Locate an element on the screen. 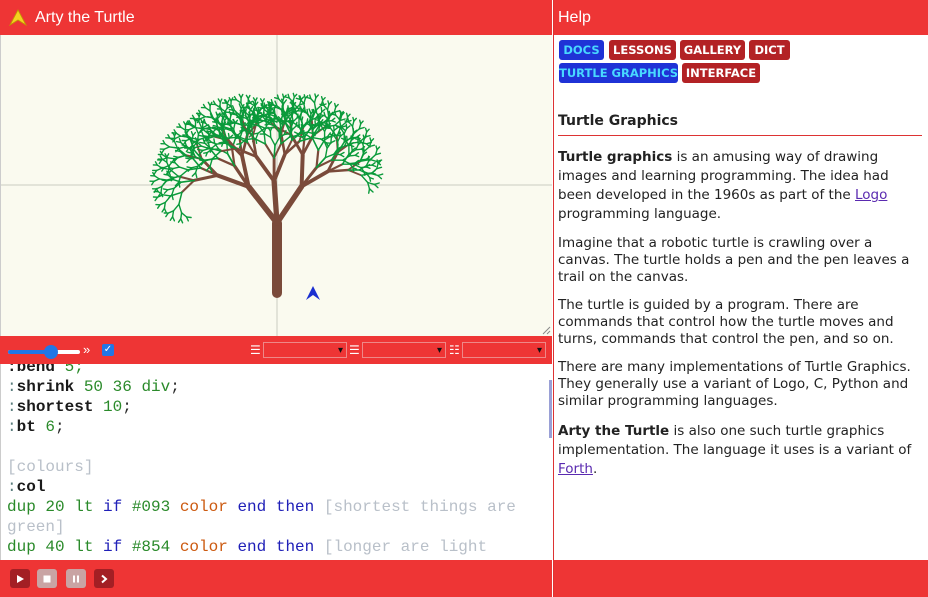 The image size is (928, 597). stop-icon is located at coordinates (47, 578).